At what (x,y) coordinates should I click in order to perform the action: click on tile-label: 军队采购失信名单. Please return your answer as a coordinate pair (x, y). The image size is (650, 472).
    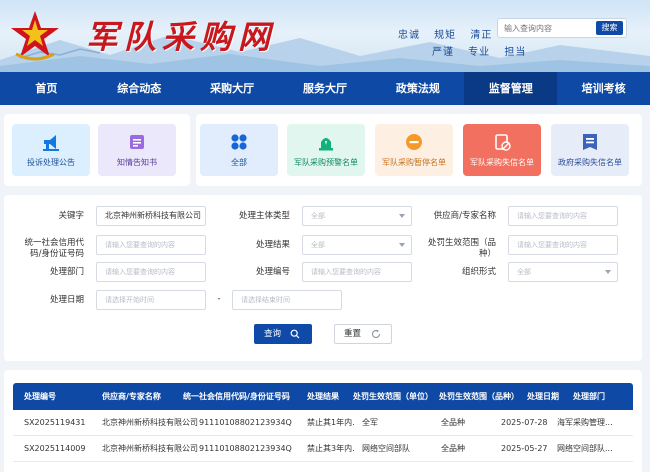
    Looking at the image, I should click on (502, 162).